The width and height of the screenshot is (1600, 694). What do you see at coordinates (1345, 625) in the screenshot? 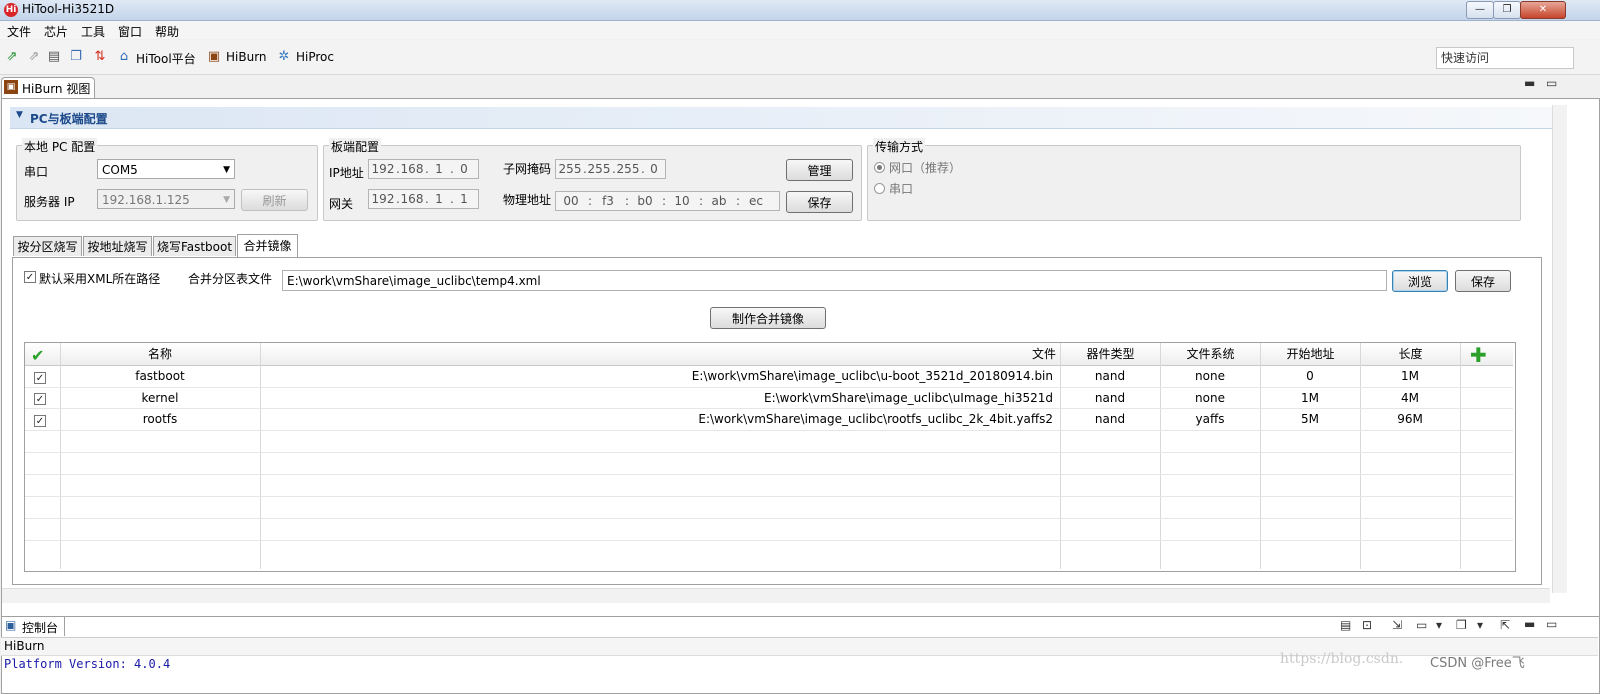
I see `clear-console-icon: ▤` at bounding box center [1345, 625].